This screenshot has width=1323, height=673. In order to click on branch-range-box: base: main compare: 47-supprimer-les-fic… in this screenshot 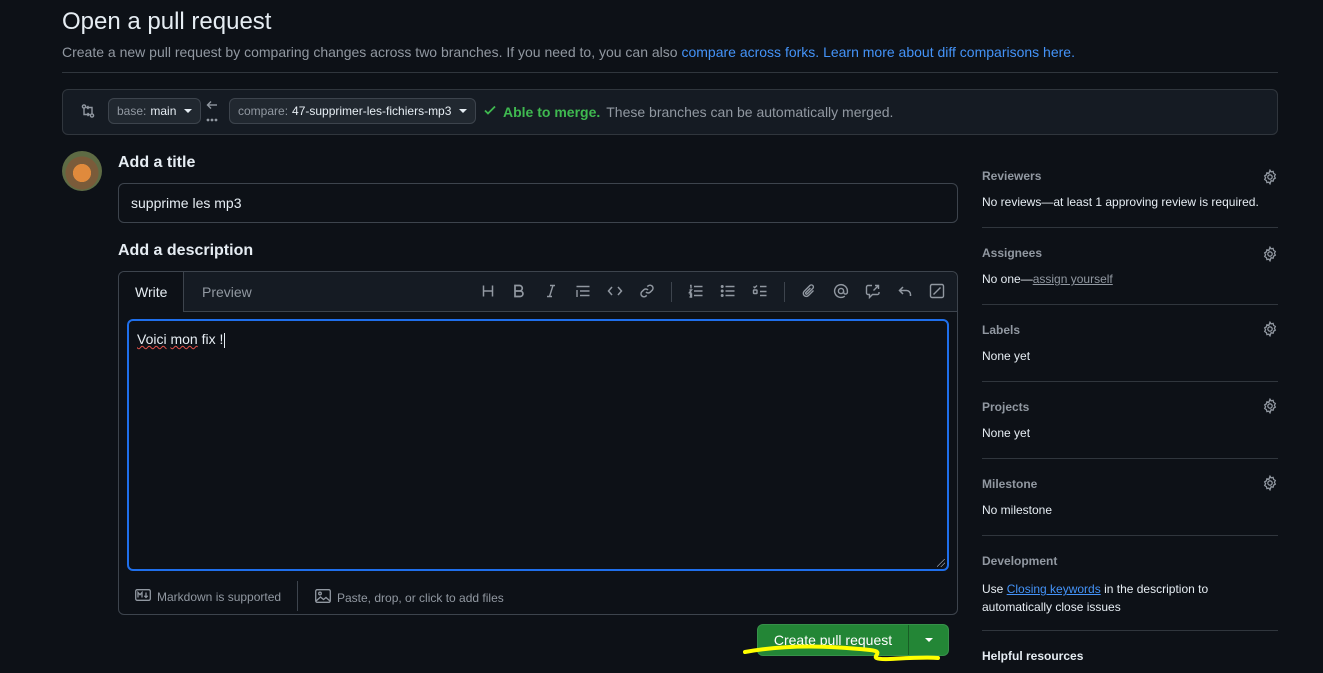, I will do `click(670, 112)`.